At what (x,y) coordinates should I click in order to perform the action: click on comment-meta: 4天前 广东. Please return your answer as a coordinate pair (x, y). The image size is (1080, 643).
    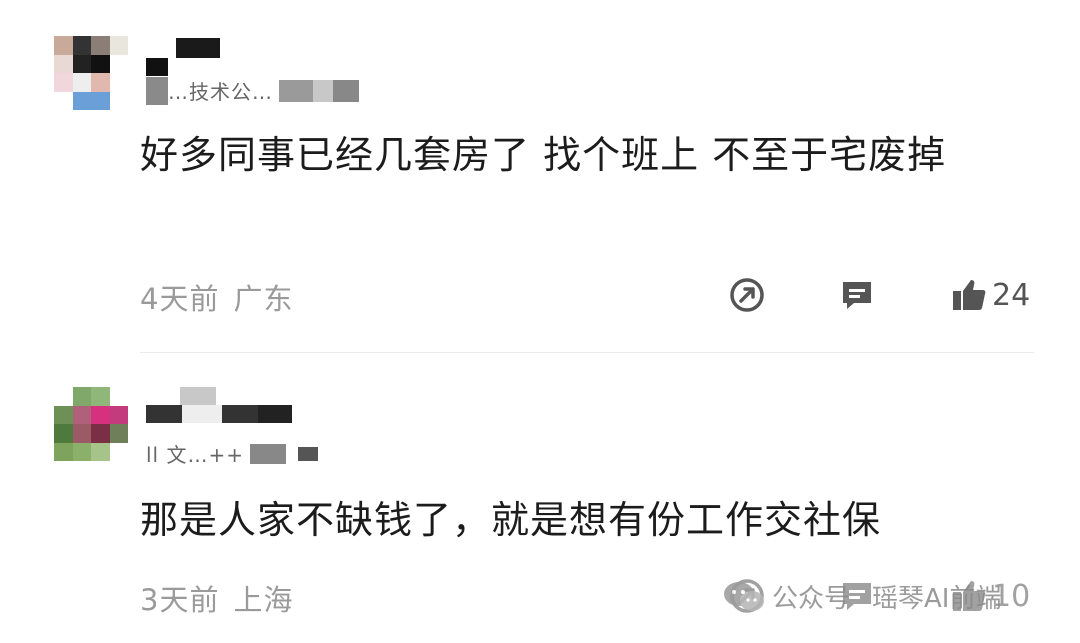
    Looking at the image, I should click on (216, 297).